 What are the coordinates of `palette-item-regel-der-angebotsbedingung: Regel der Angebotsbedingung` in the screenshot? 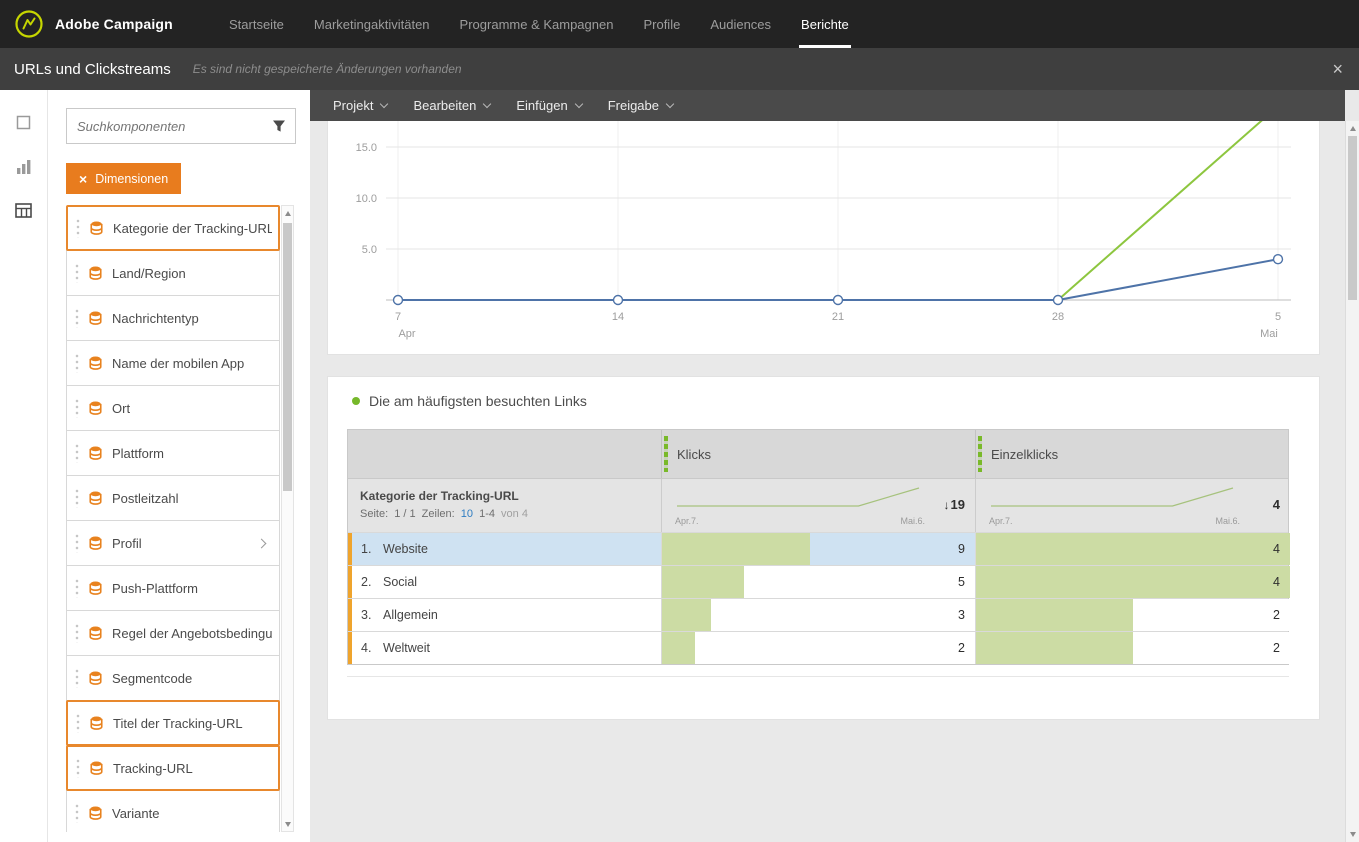 It's located at (173, 633).